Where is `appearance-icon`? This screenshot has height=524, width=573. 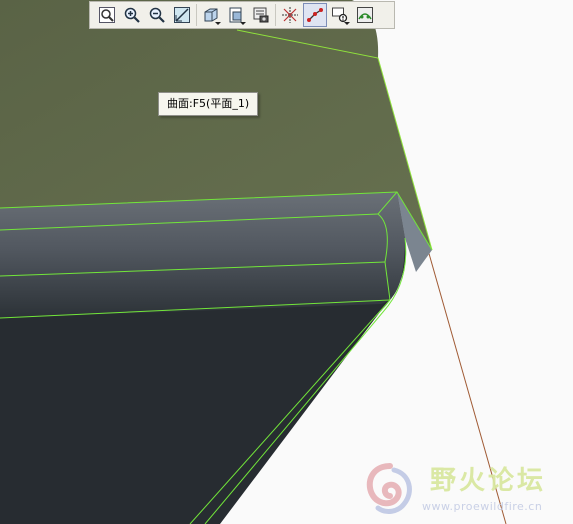 appearance-icon is located at coordinates (365, 15).